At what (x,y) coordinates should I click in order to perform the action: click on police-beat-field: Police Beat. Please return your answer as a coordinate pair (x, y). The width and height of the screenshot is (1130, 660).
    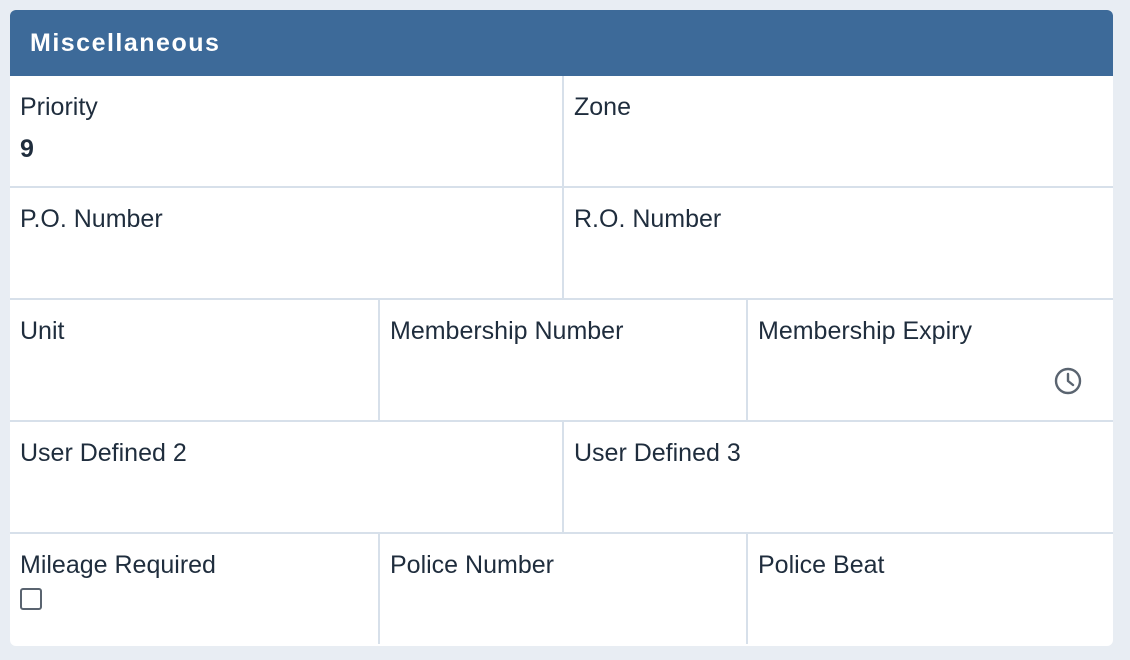
    Looking at the image, I should click on (929, 589).